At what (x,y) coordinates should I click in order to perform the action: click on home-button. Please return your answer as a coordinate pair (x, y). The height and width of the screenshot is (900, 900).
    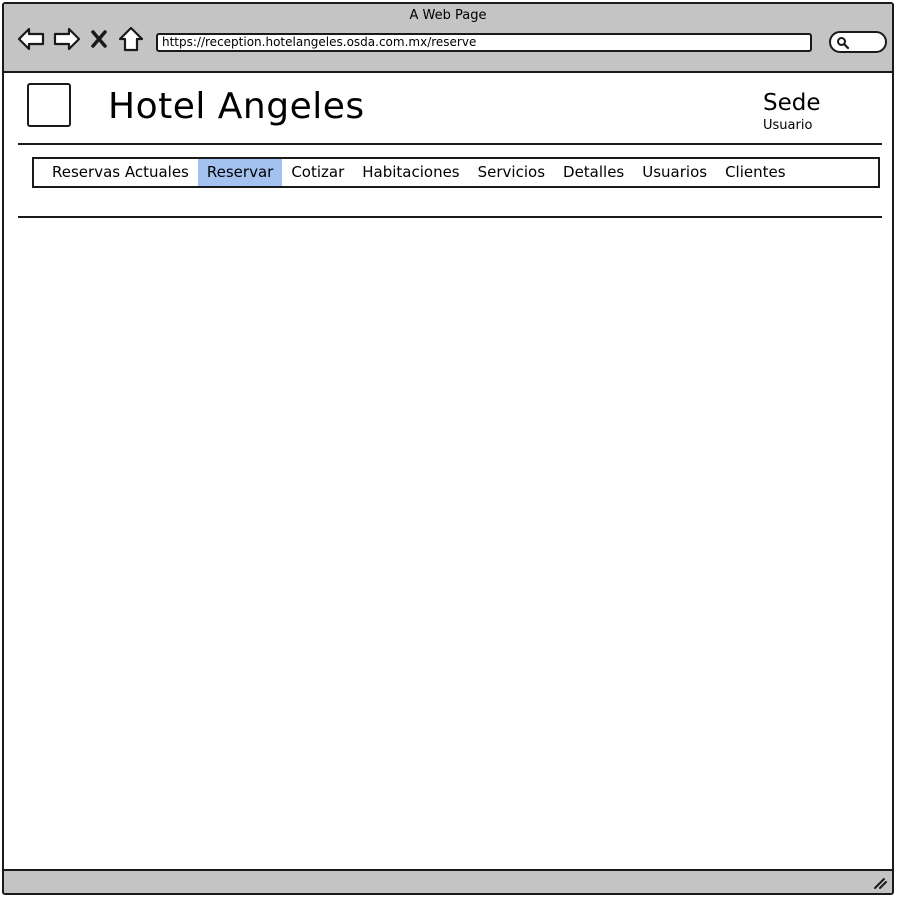
    Looking at the image, I should click on (131, 39).